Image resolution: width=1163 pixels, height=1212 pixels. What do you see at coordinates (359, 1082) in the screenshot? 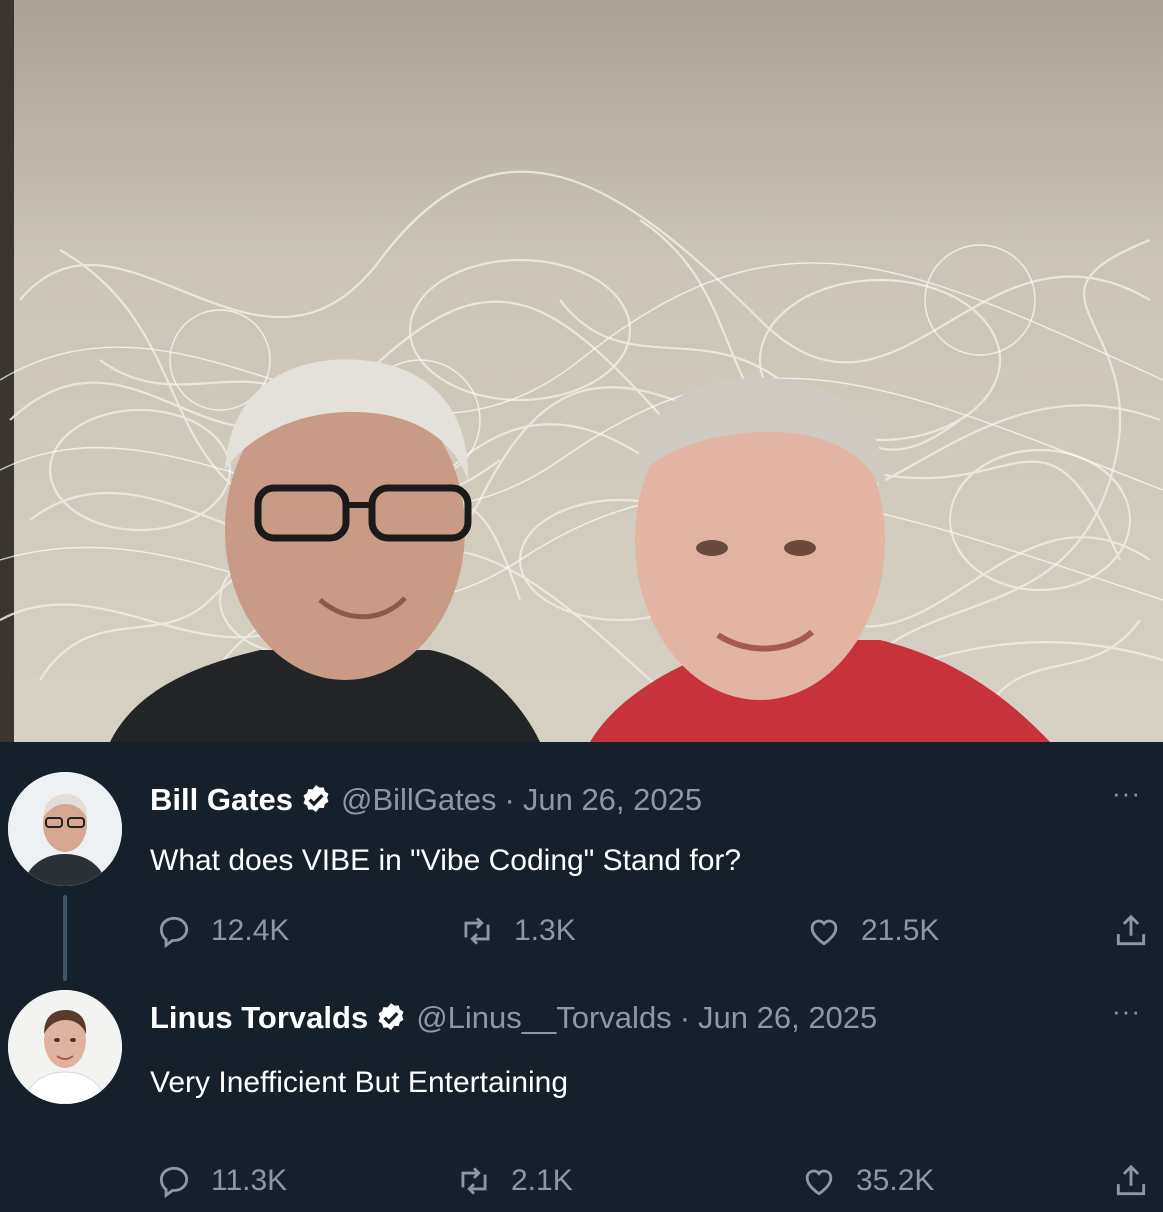
I see `tweet-text: Very Inefficient But Entertaining` at bounding box center [359, 1082].